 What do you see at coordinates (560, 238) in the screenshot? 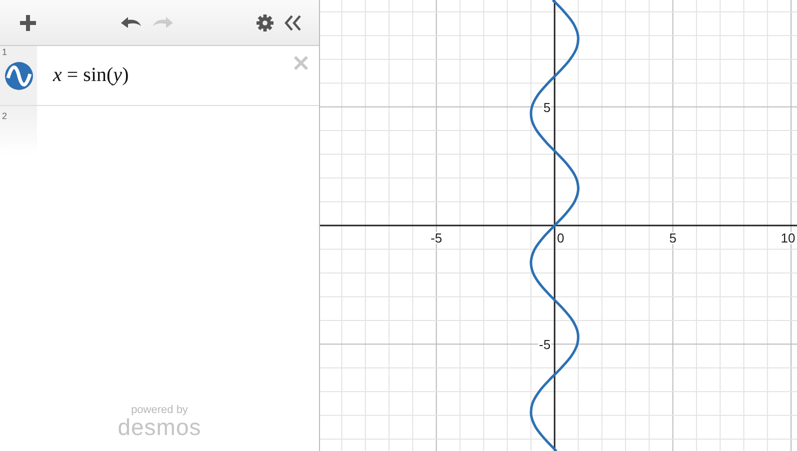
I see `x-tick-label: 0` at bounding box center [560, 238].